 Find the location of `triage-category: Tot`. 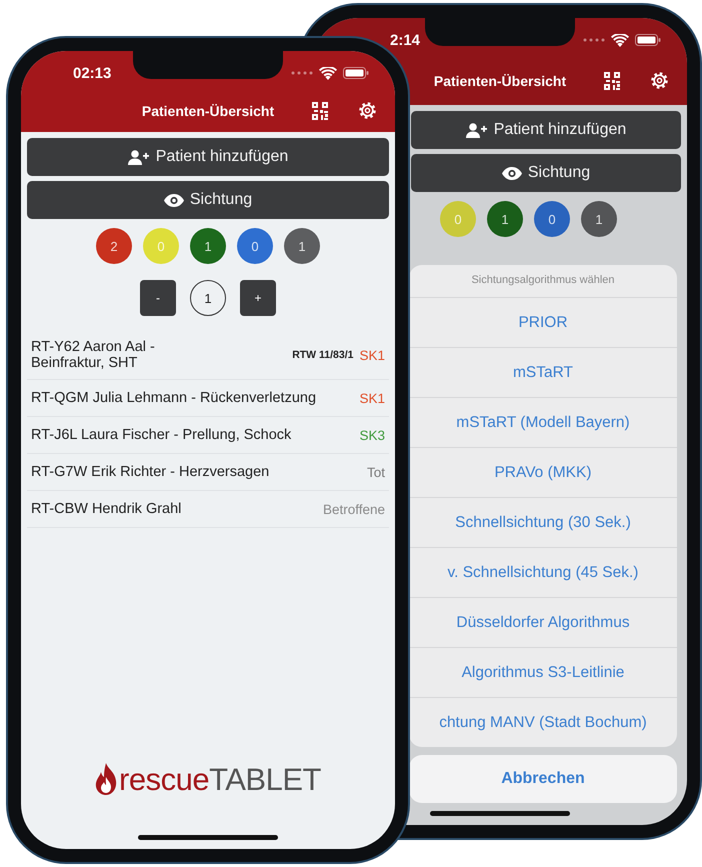

triage-category: Tot is located at coordinates (375, 472).